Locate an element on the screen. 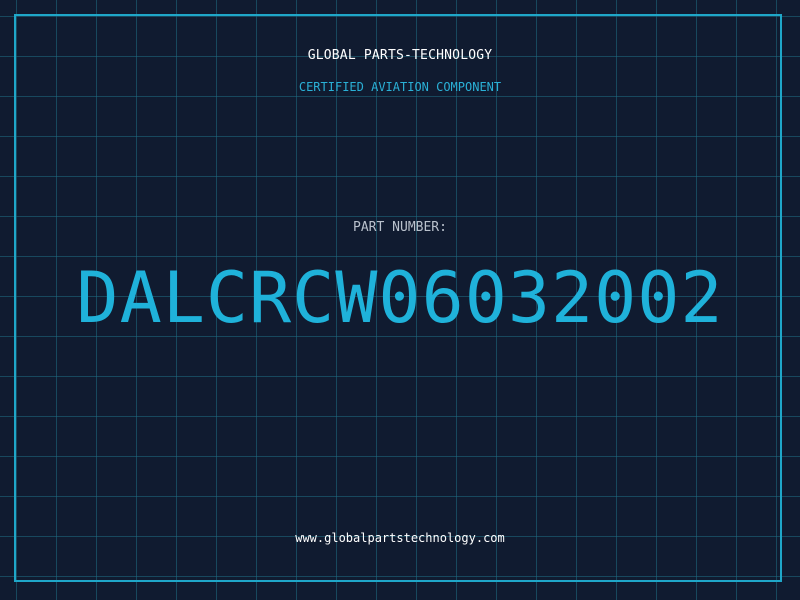 This screenshot has height=600, width=800. website-url: www.globalpartstechnology.com is located at coordinates (400, 538).